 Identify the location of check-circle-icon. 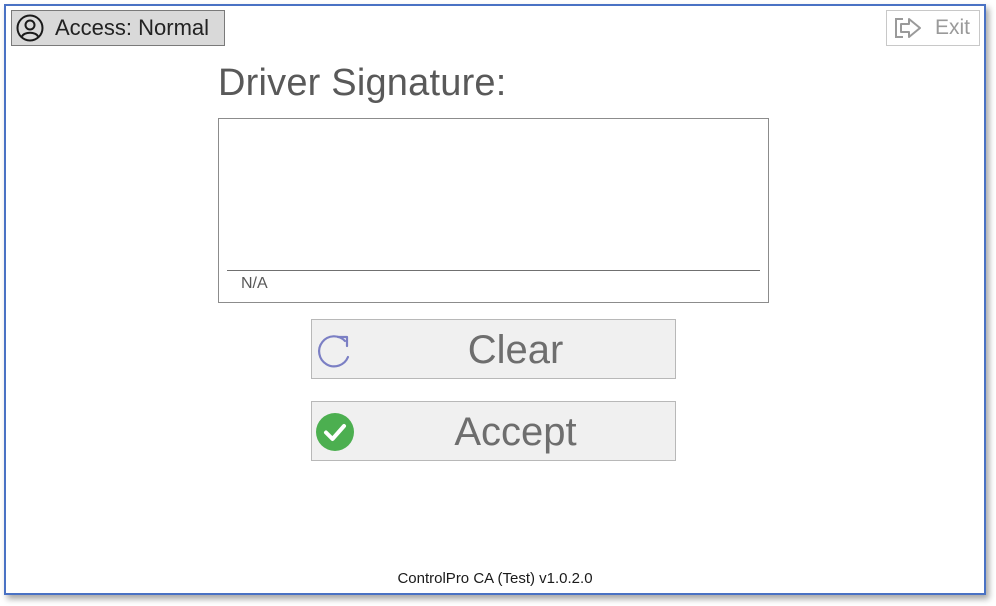
(335, 432).